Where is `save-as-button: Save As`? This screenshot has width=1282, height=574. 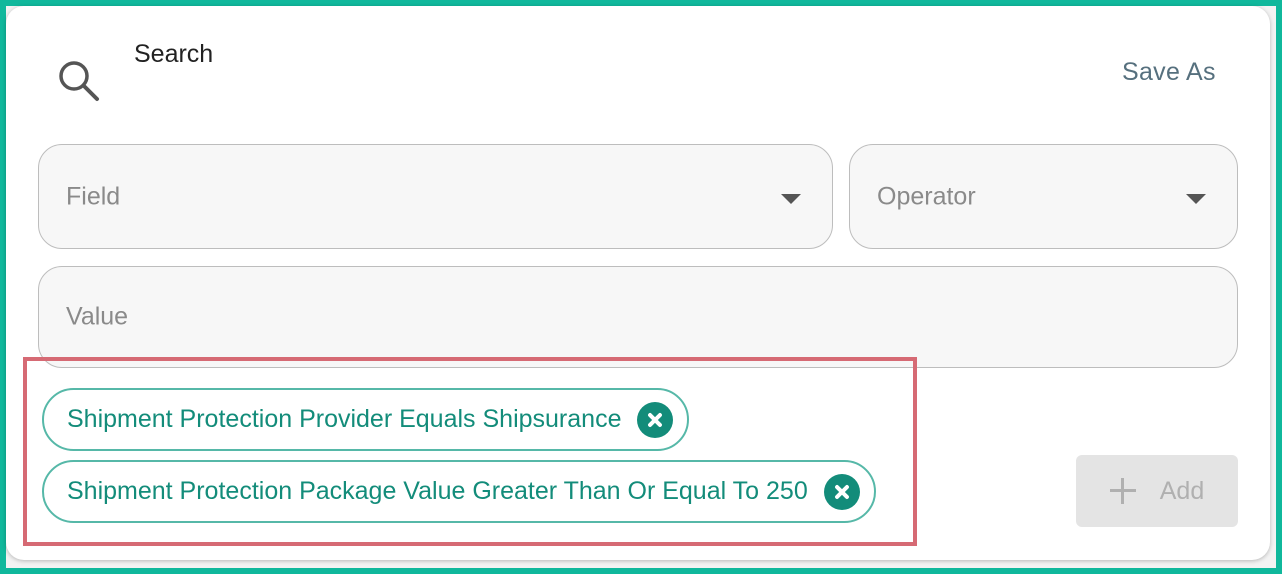 save-as-button: Save As is located at coordinates (1169, 72).